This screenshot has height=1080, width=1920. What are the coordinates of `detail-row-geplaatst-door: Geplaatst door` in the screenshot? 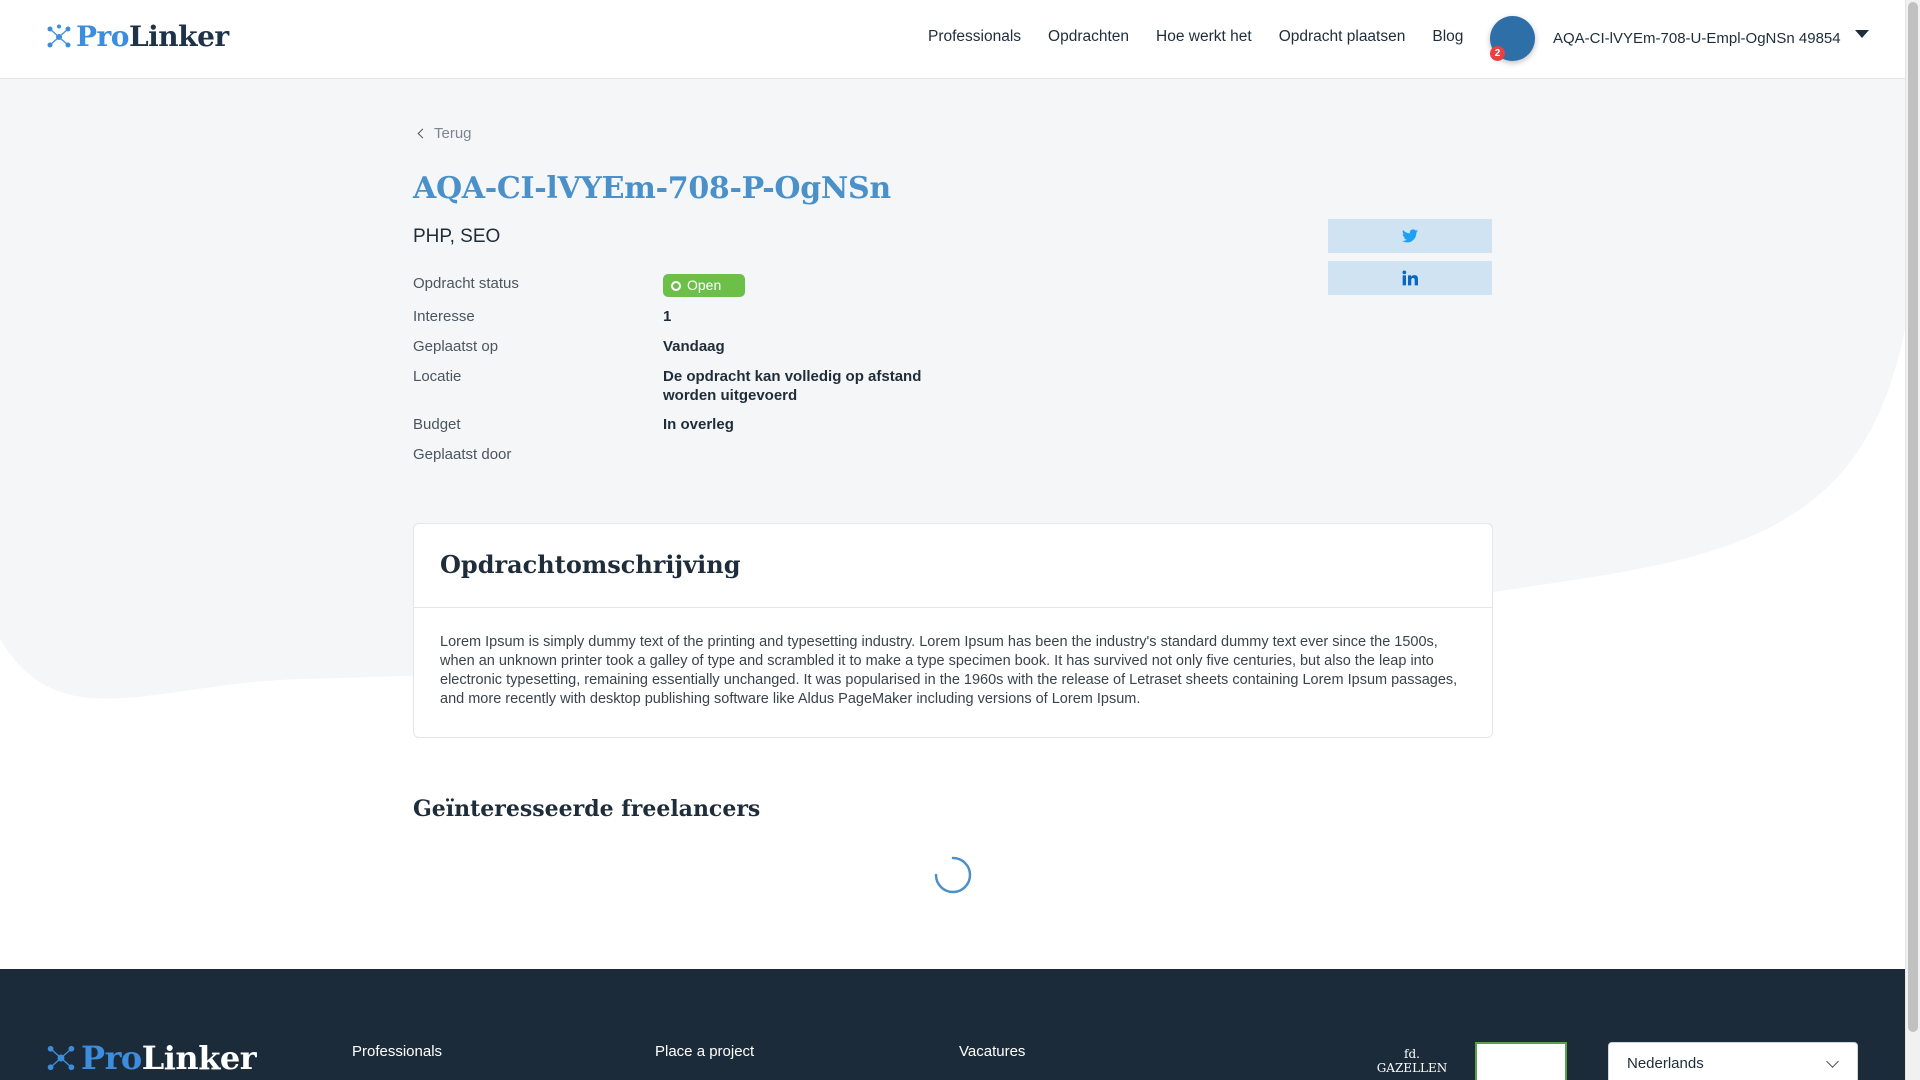 It's located at (668, 455).